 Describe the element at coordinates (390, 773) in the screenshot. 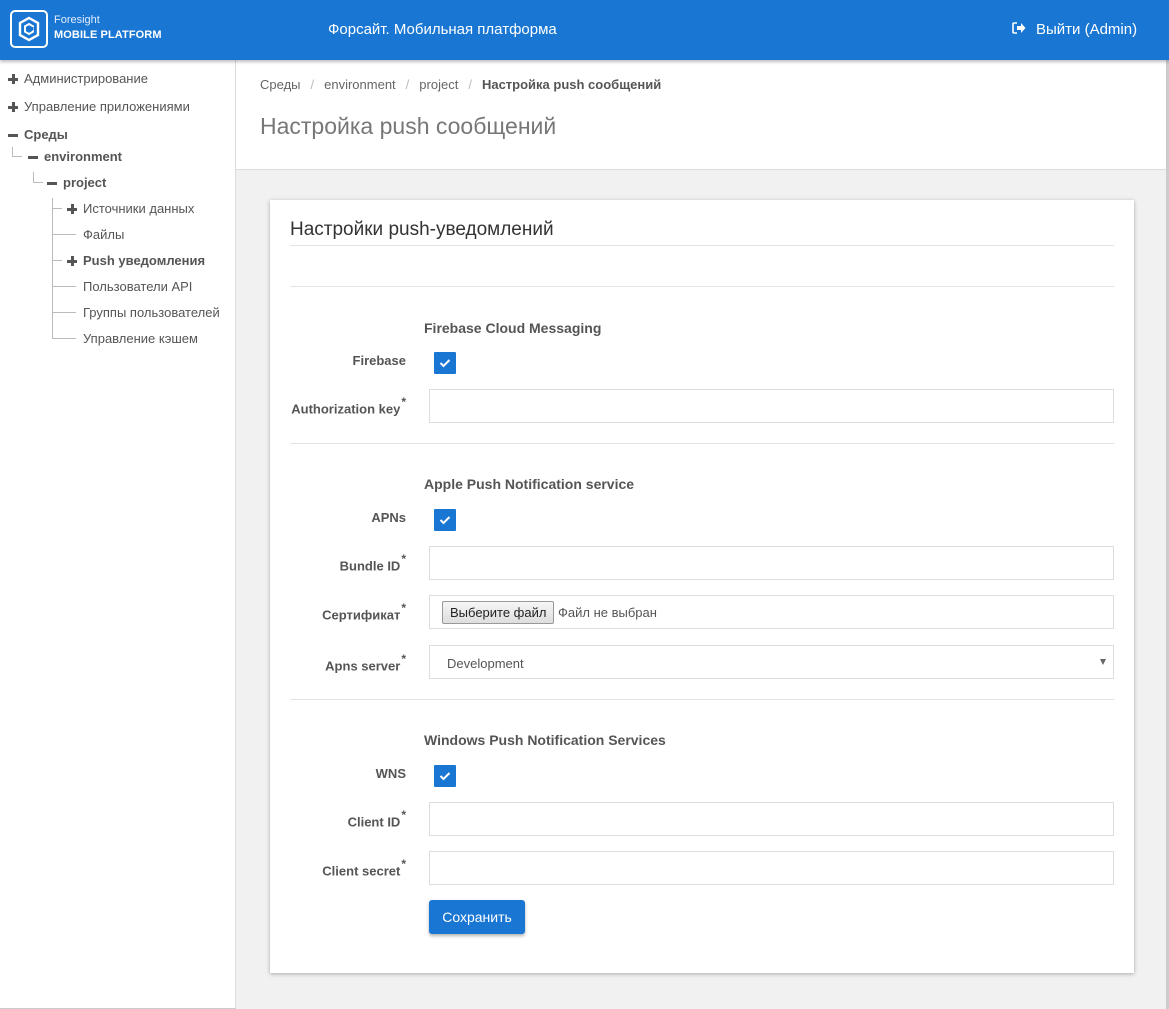

I see `wns-toggle-label: WNS` at that location.